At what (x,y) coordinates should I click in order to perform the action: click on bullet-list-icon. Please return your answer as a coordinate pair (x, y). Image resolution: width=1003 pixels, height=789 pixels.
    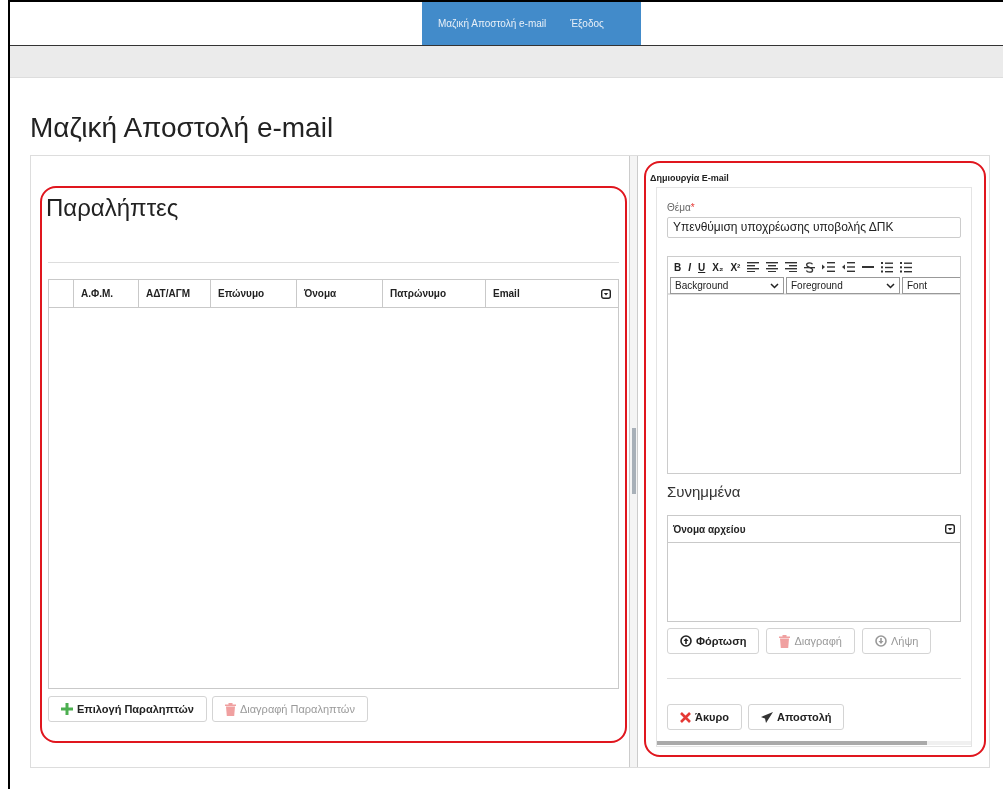
    Looking at the image, I should click on (906, 267).